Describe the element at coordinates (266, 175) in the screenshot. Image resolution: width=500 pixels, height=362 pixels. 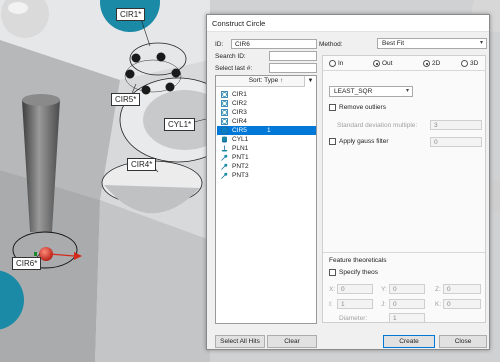
I see `feature-list-item: PNT3` at that location.